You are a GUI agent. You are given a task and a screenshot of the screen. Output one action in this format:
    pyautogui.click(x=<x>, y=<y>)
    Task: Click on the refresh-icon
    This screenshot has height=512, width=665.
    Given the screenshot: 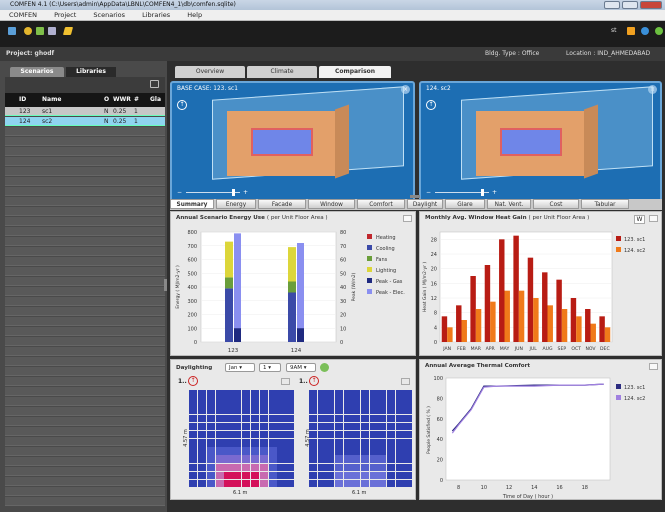 What is the action you would take?
    pyautogui.click(x=659, y=31)
    